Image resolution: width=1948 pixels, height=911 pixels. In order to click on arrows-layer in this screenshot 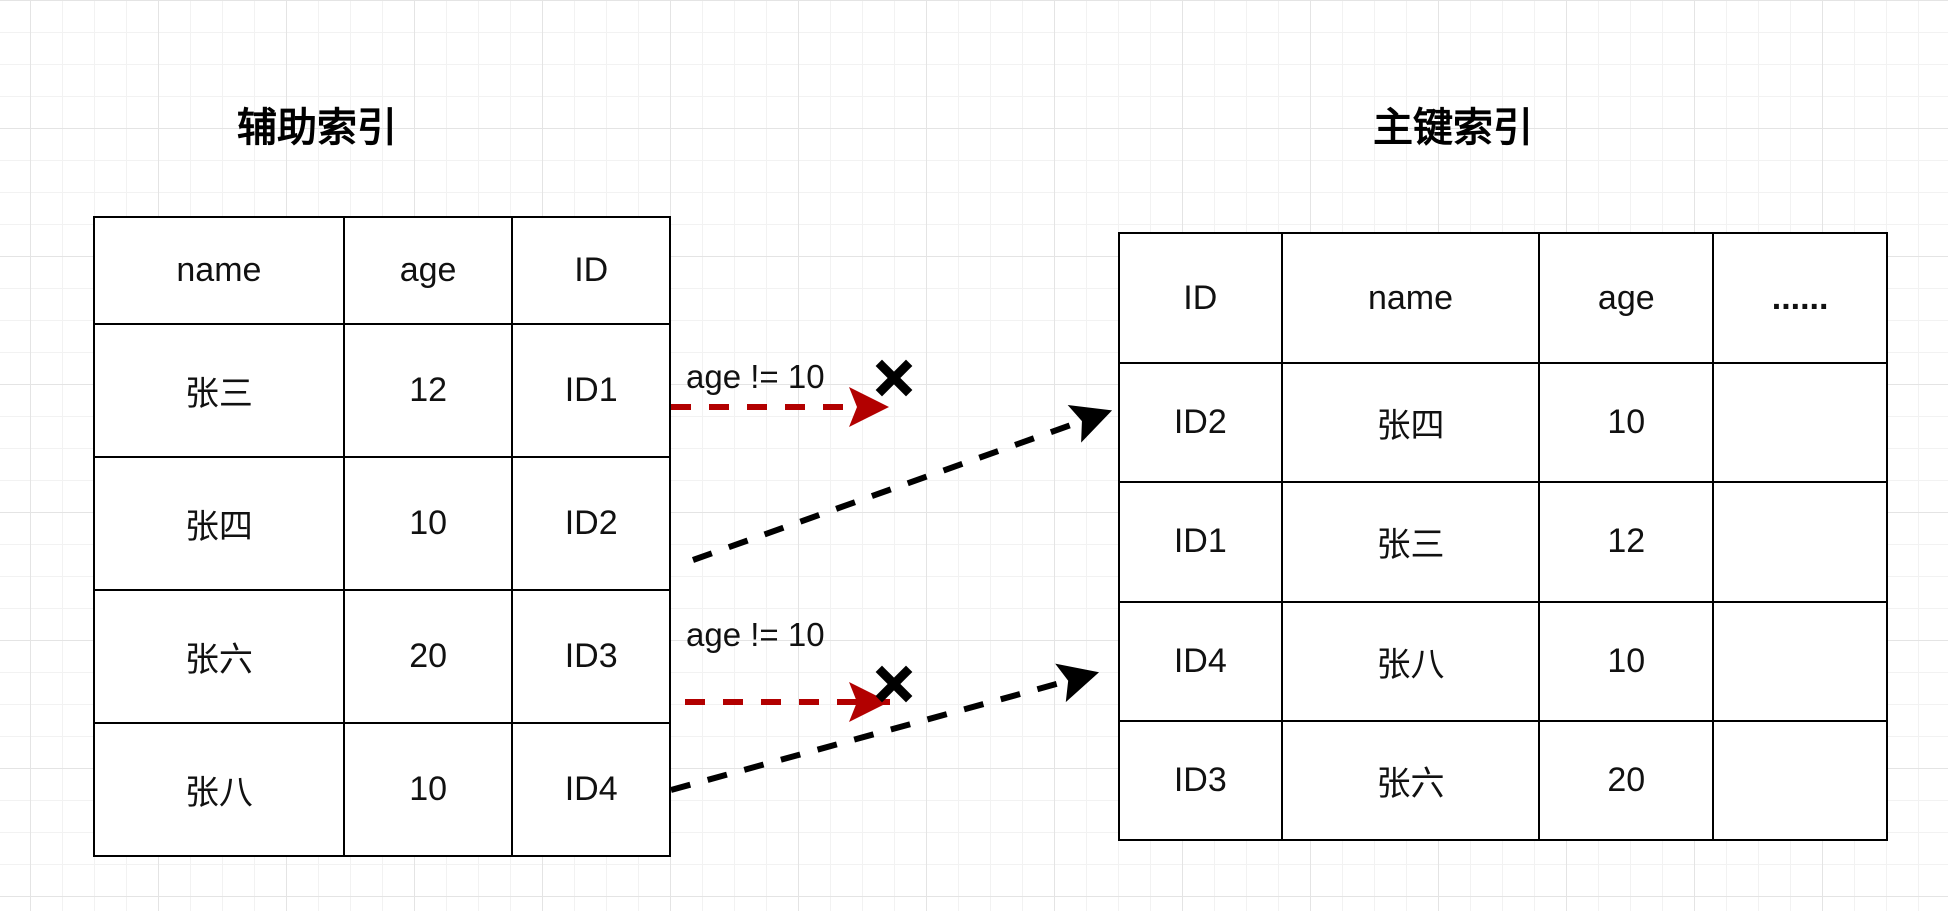, I will do `click(892, 576)`.